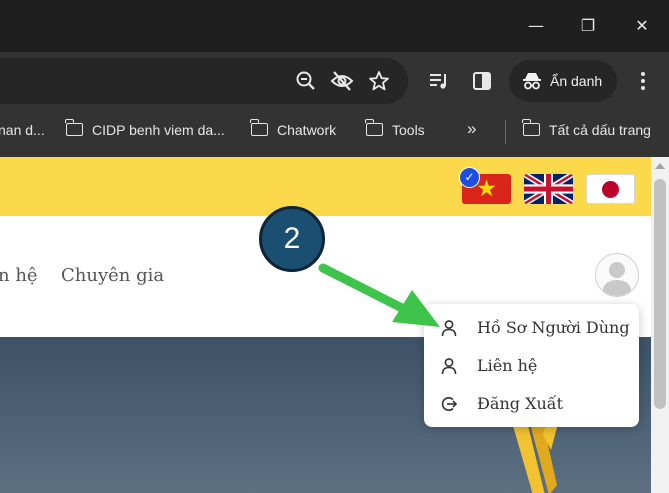 Image resolution: width=669 pixels, height=493 pixels. Describe the element at coordinates (532, 82) in the screenshot. I see `incognito-icon` at that location.